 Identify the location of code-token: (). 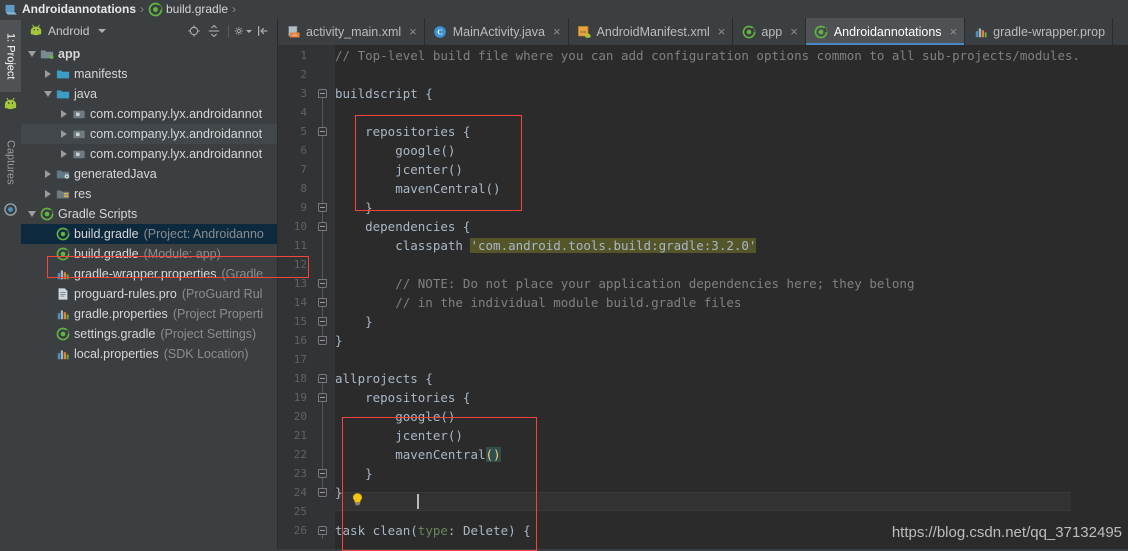
(493, 454).